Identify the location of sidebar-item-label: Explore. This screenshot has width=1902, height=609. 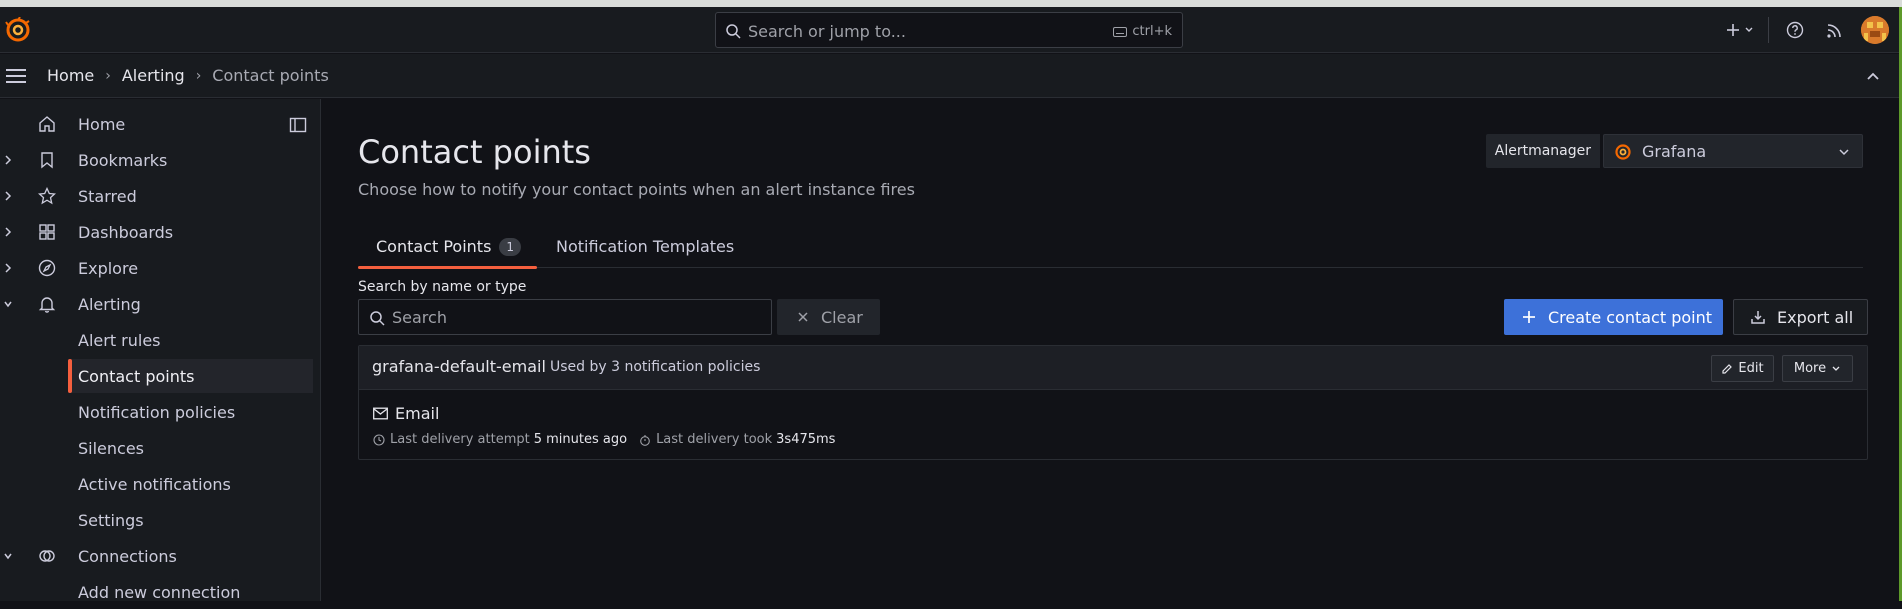
(108, 268).